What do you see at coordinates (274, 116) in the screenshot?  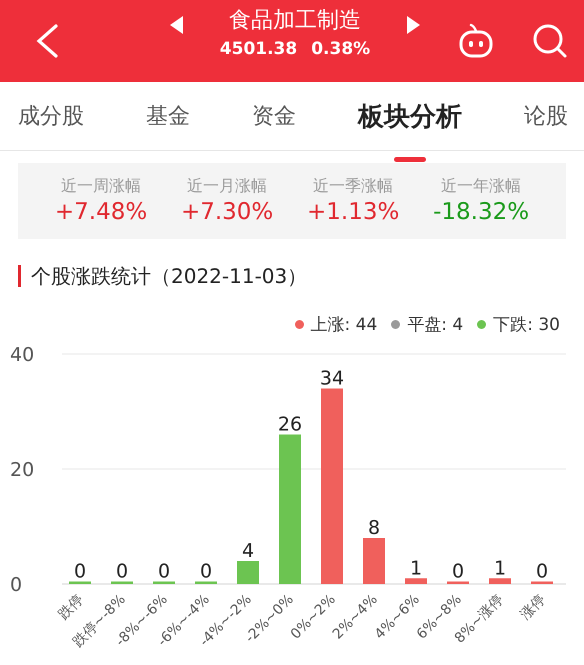 I see `tab: 资金` at bounding box center [274, 116].